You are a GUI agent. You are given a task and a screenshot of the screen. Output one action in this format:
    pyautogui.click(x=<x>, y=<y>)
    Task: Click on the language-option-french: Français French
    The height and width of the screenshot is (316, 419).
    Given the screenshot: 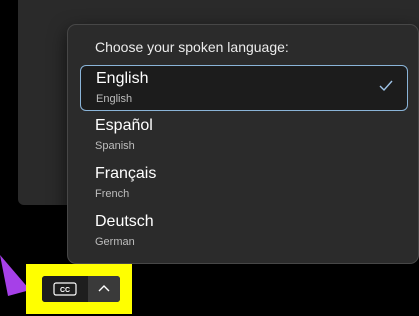 What is the action you would take?
    pyautogui.click(x=244, y=184)
    